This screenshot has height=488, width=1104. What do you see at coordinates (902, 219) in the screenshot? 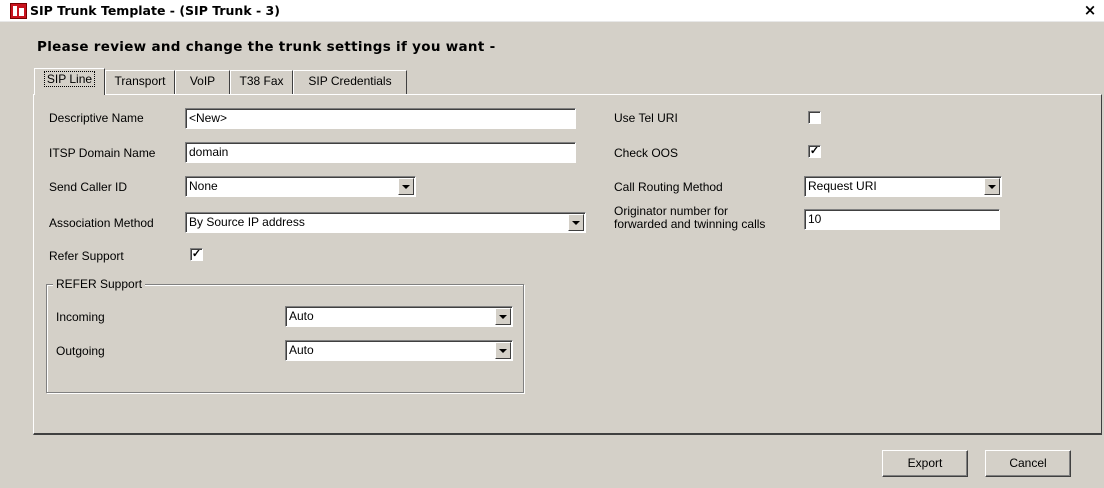
I see `originator-number-input: 10` at bounding box center [902, 219].